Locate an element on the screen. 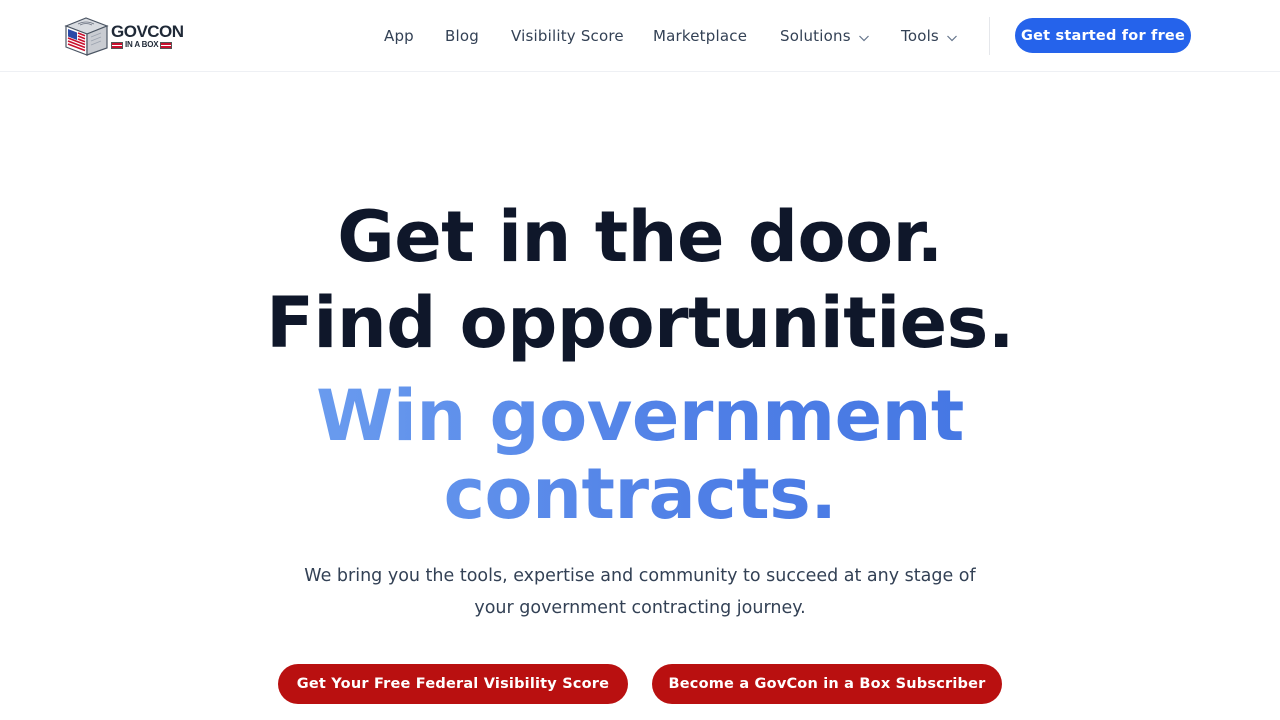 The height and width of the screenshot is (720, 1280). get-started-button: Get started for free is located at coordinates (1103, 35).